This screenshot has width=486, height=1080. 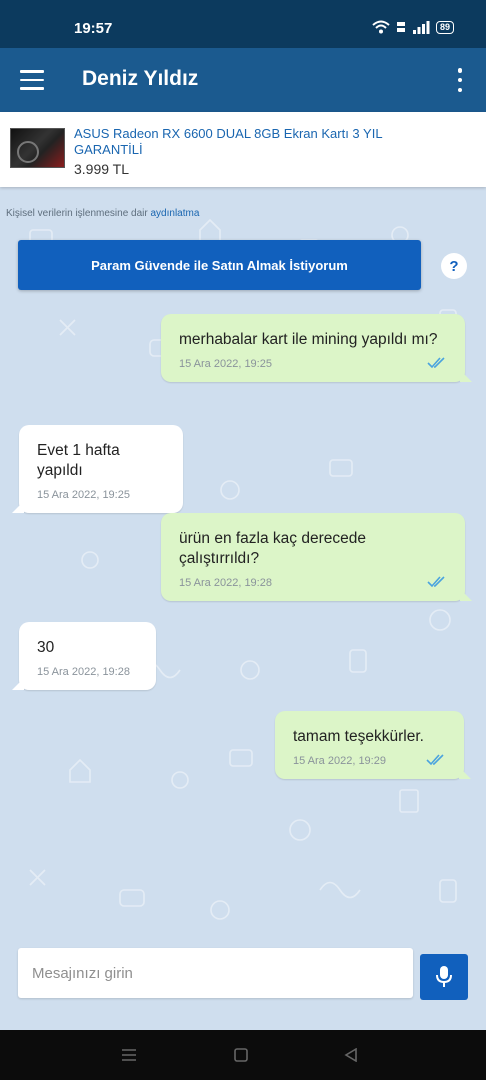 I want to click on hamburger-menu-icon, so click(x=32, y=80).